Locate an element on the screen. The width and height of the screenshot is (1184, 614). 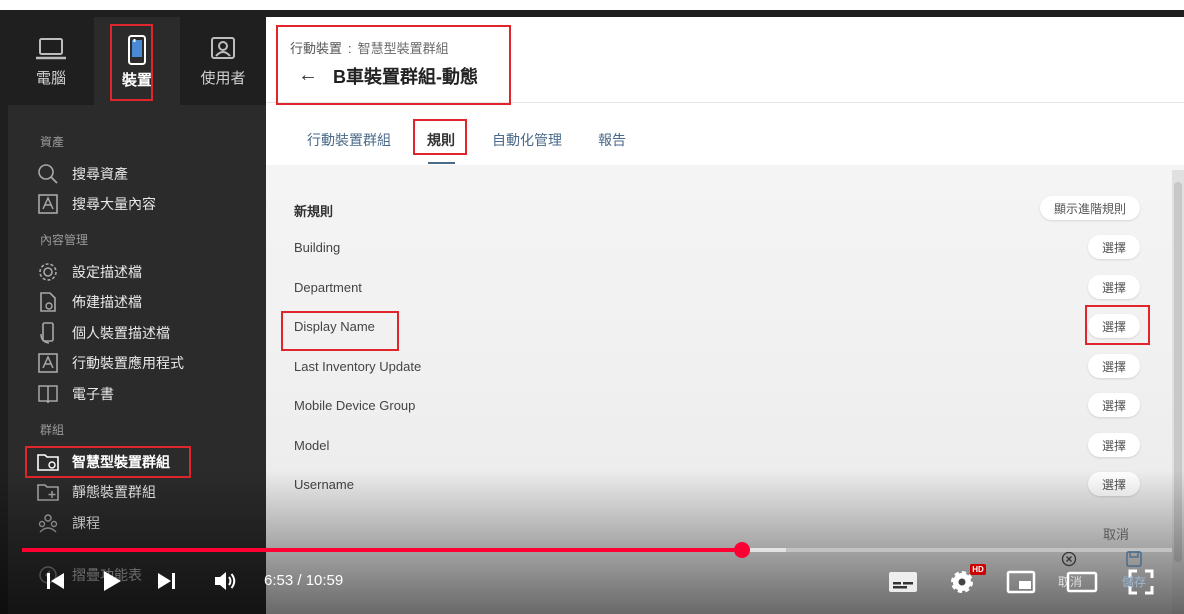
sidebar-item-ebooks: 電子書 is located at coordinates (75, 394).